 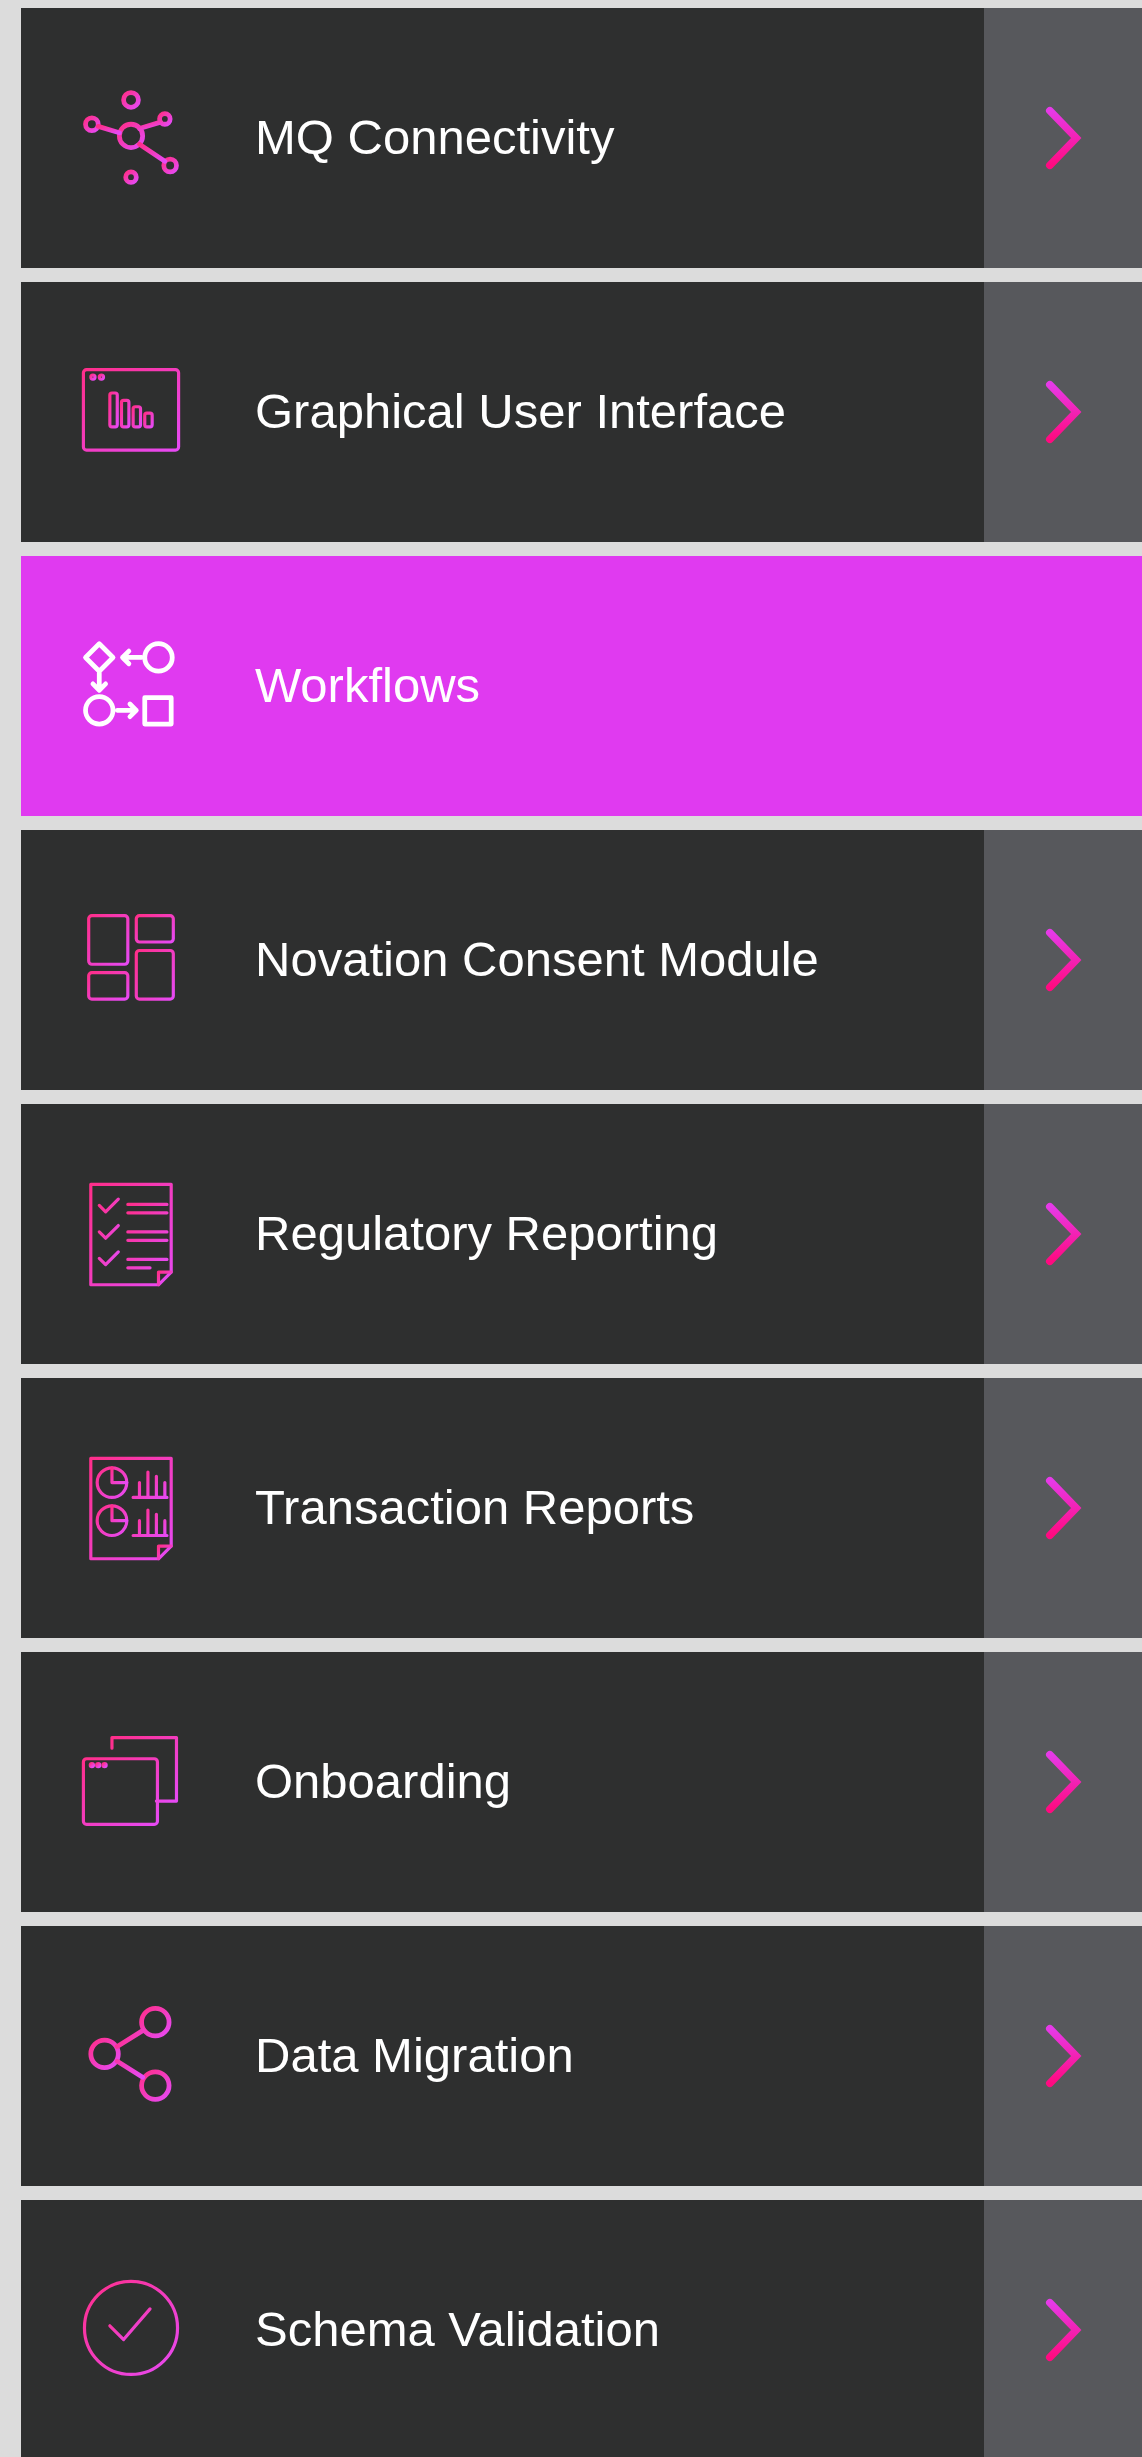 I want to click on menu-label: Data Migration, so click(x=414, y=2056).